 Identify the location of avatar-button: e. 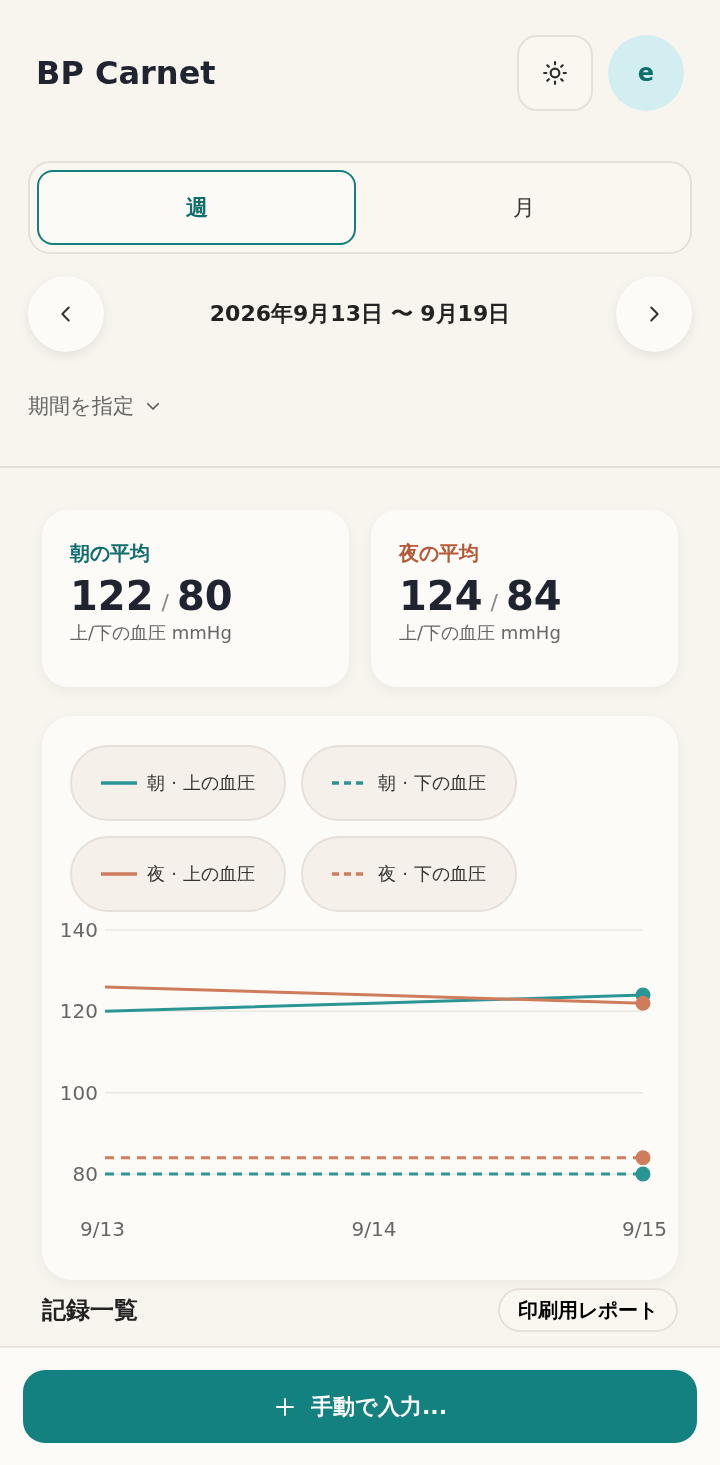
(646, 73).